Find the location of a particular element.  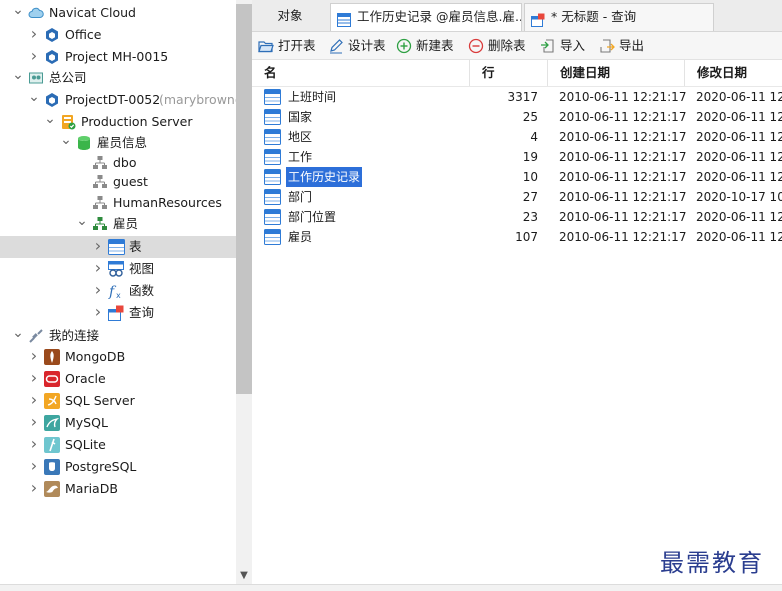

tree-item: › Office is located at coordinates (118, 35).